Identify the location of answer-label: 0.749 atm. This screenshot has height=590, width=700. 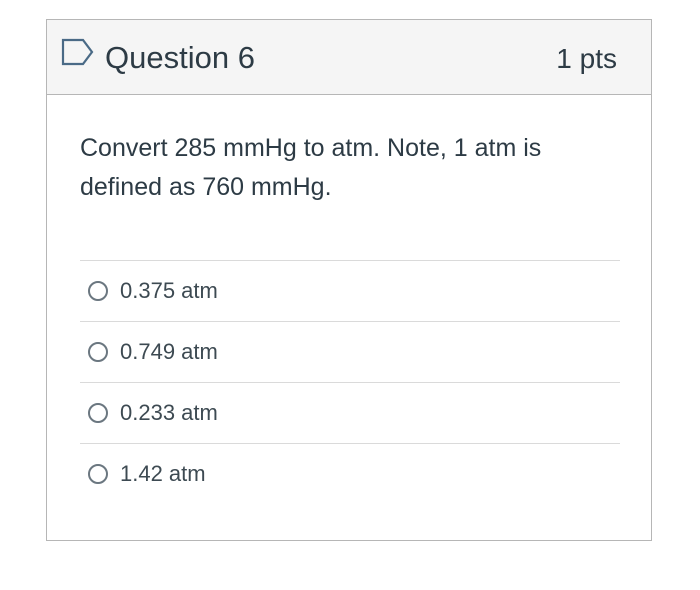
(169, 352).